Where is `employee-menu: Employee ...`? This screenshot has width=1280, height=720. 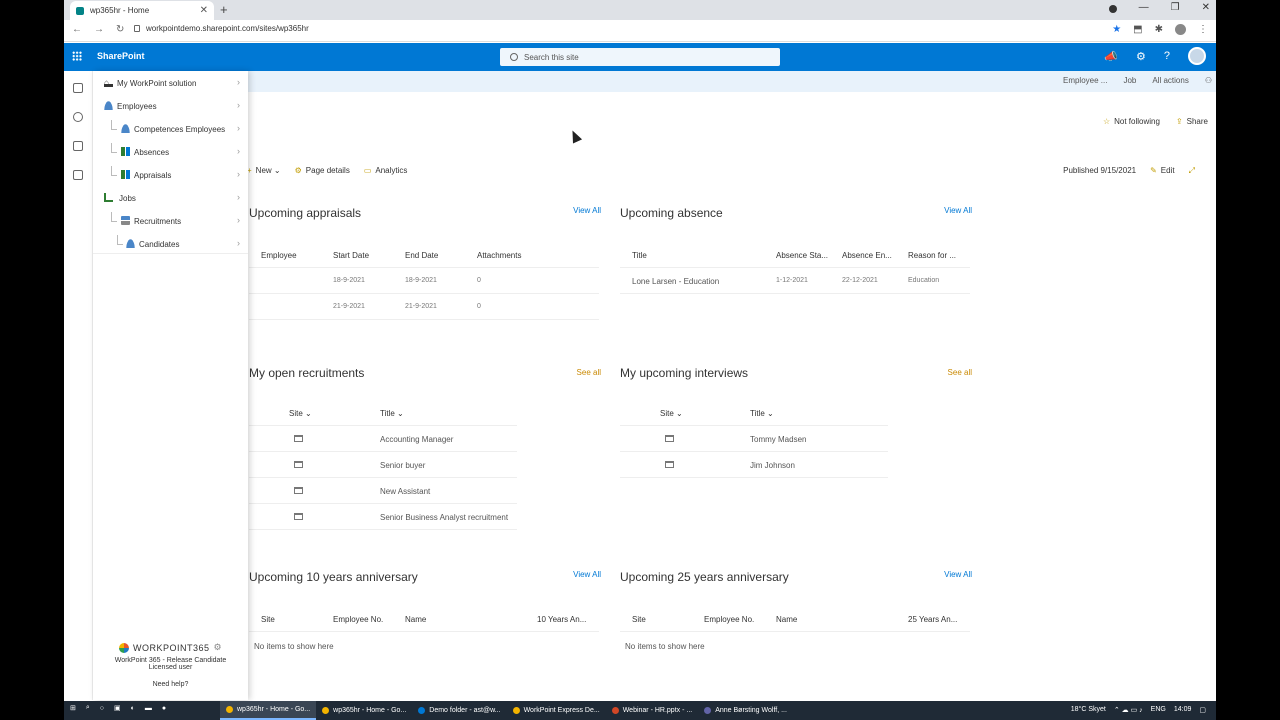 employee-menu: Employee ... is located at coordinates (1085, 80).